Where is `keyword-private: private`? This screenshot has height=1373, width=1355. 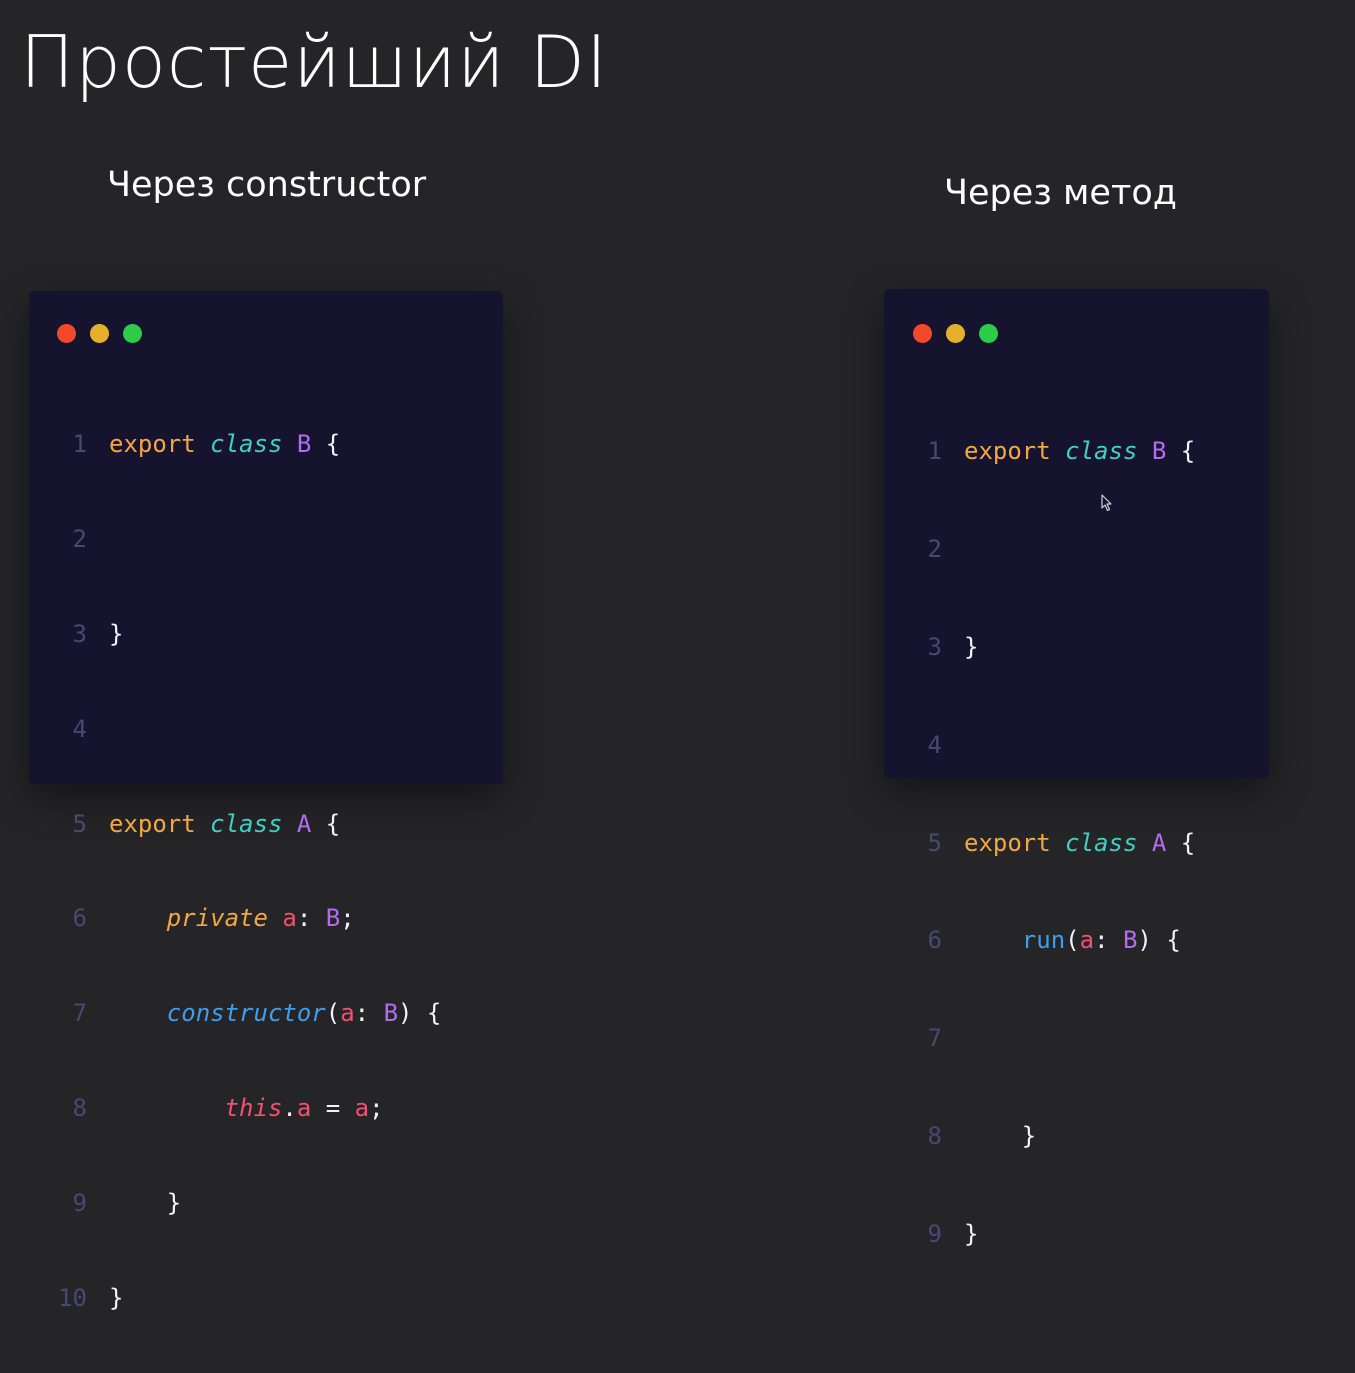
keyword-private: private is located at coordinates (217, 918).